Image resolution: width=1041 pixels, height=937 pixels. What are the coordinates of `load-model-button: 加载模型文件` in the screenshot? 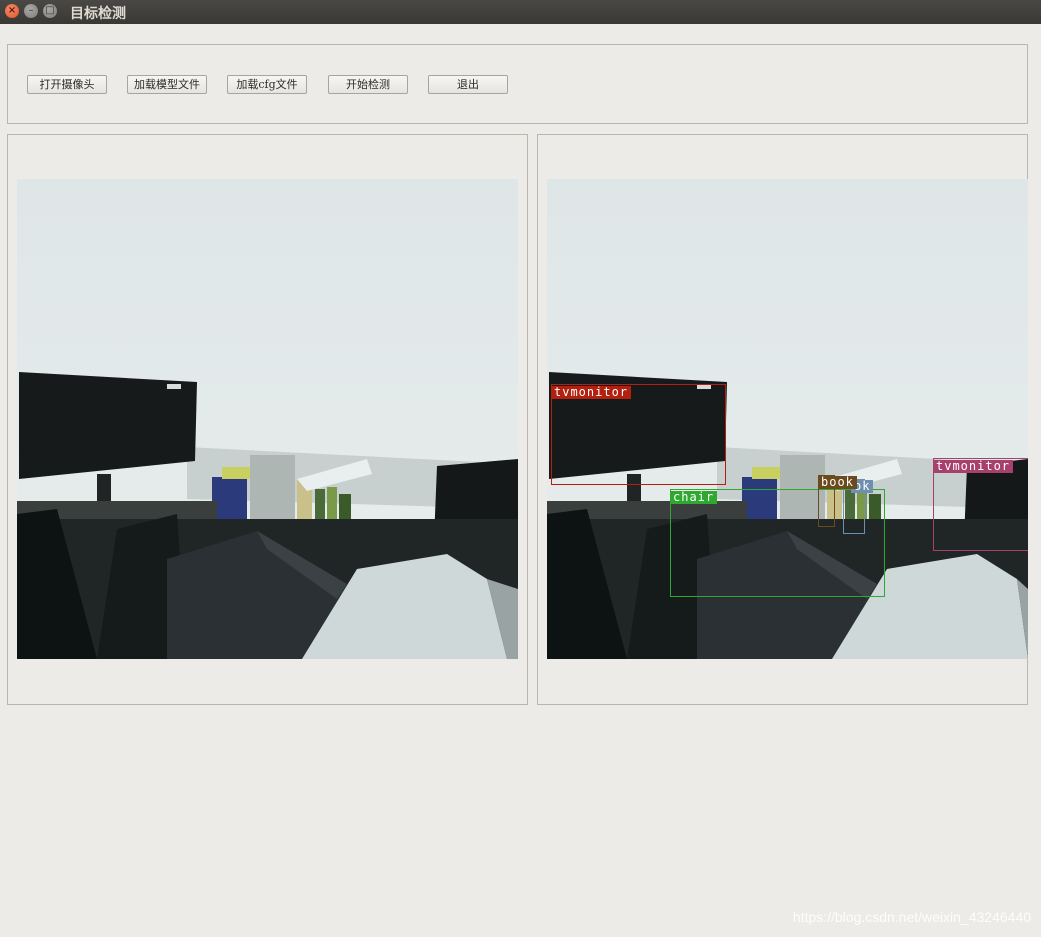 It's located at (167, 84).